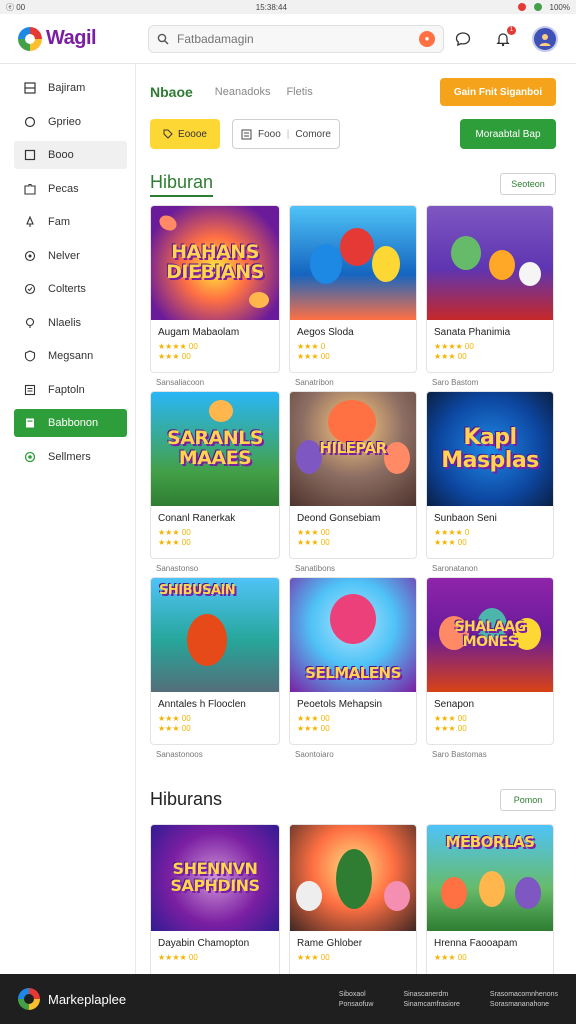  What do you see at coordinates (490, 842) in the screenshot?
I see `thumbnail-title: MEBORLAS` at bounding box center [490, 842].